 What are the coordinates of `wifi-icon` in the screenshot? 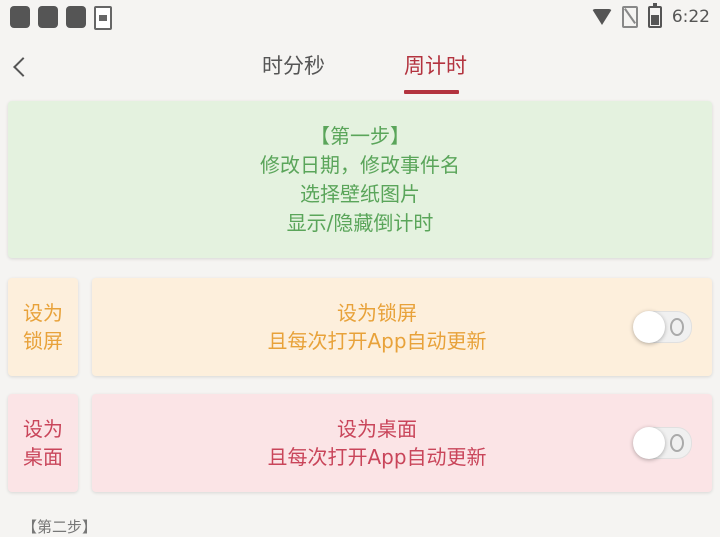 It's located at (601, 17).